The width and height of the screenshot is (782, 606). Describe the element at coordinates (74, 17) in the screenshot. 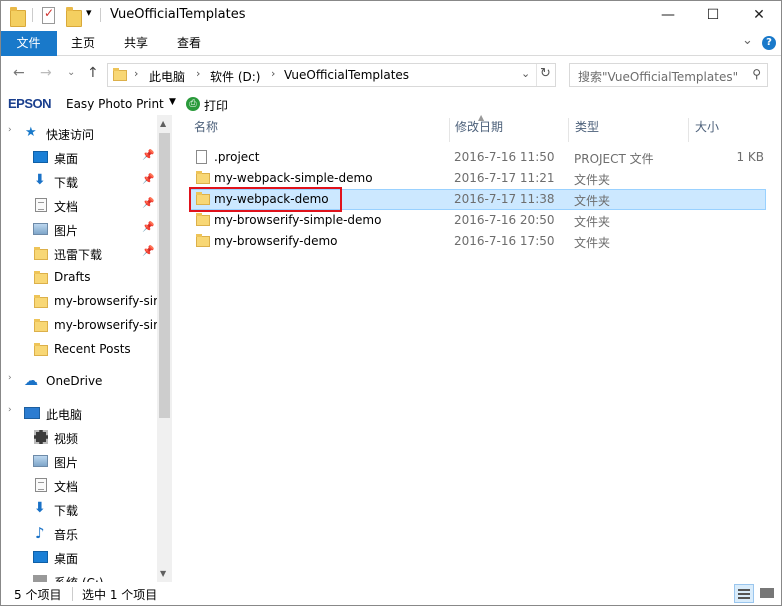

I see `new-folder-icon` at that location.